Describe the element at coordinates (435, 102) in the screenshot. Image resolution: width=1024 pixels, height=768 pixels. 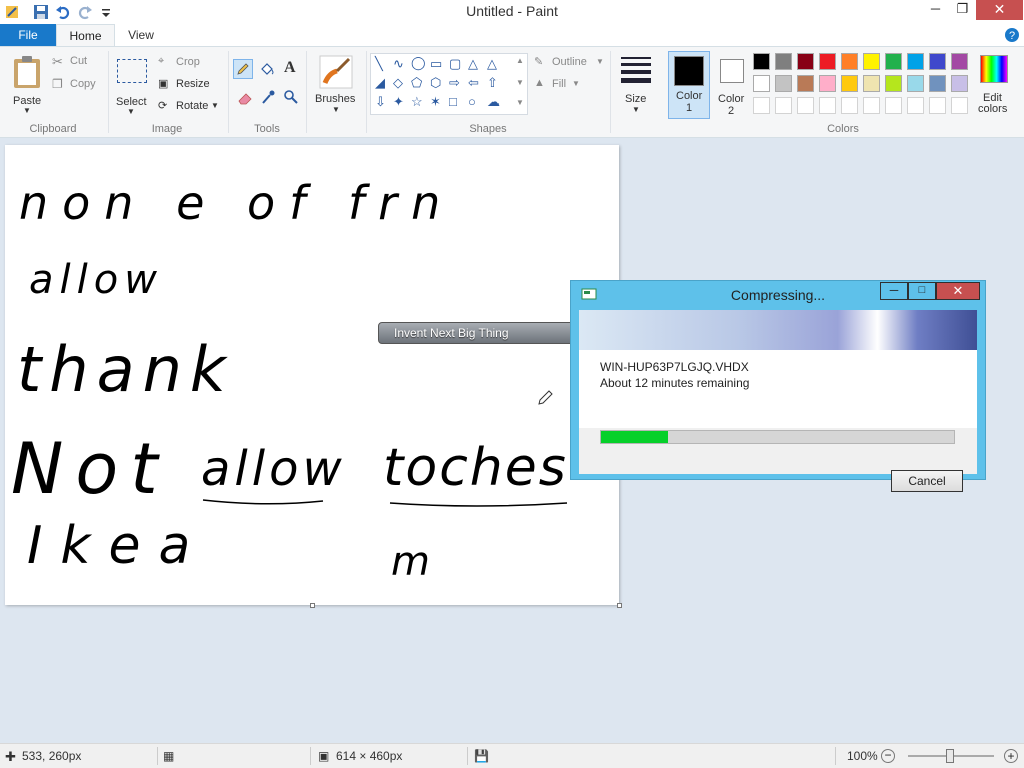
I see `six-point-star-shape-icon: ✶` at that location.